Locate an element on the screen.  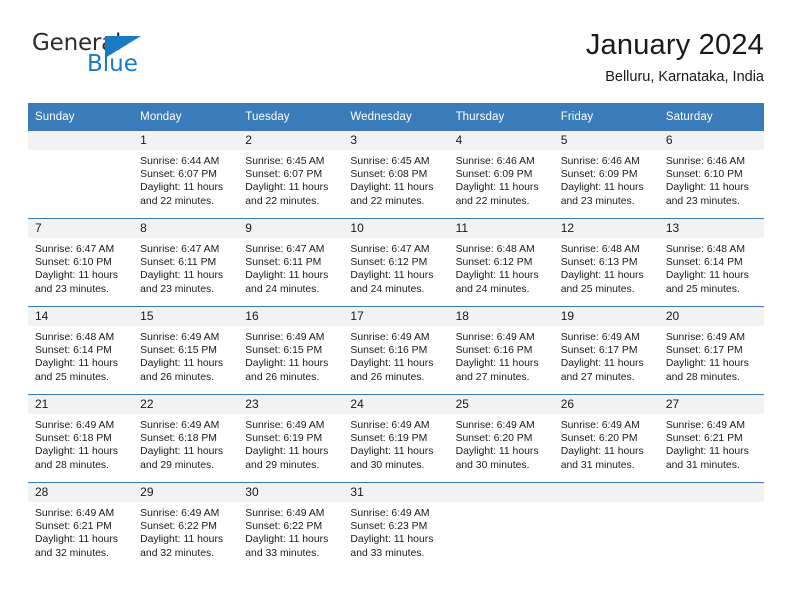
sunset-text: Sunset: 6:13 PM is located at coordinates (599, 263).